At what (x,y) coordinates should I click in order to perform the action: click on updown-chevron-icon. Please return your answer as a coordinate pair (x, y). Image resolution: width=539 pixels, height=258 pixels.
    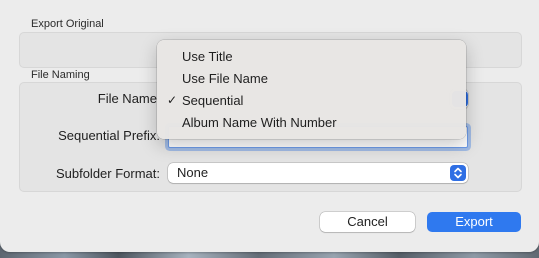
    Looking at the image, I should click on (458, 173).